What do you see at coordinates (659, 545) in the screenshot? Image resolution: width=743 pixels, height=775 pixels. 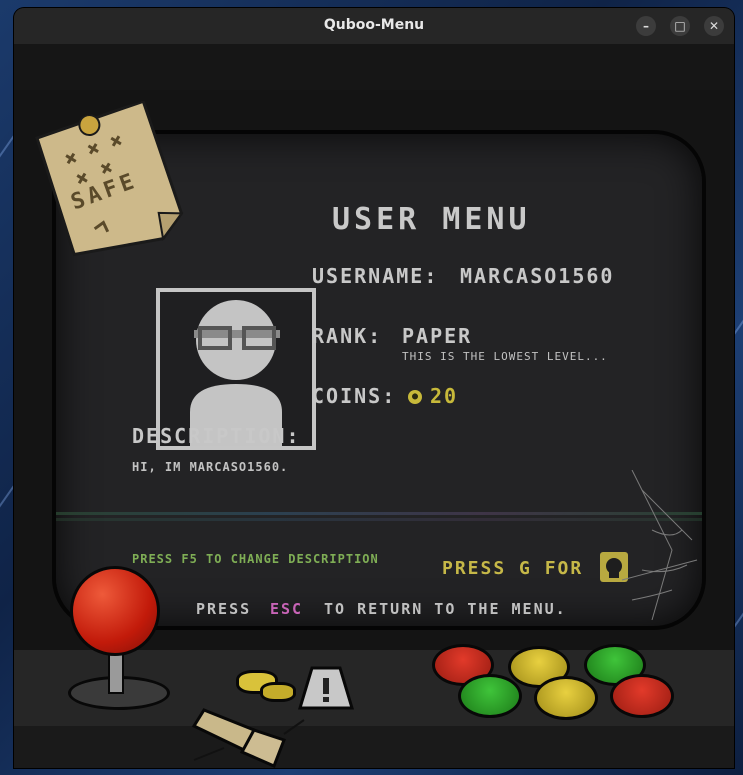 I see `cobweb-icon` at bounding box center [659, 545].